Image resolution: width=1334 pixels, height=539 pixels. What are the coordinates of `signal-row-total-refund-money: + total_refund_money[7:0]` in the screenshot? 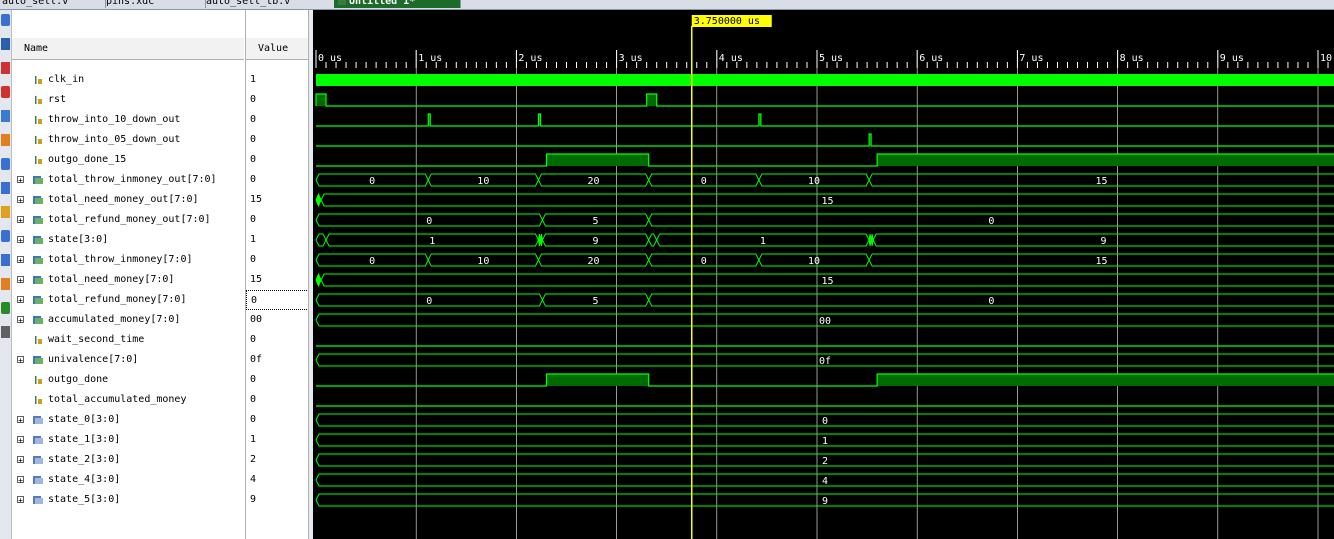 It's located at (128, 300).